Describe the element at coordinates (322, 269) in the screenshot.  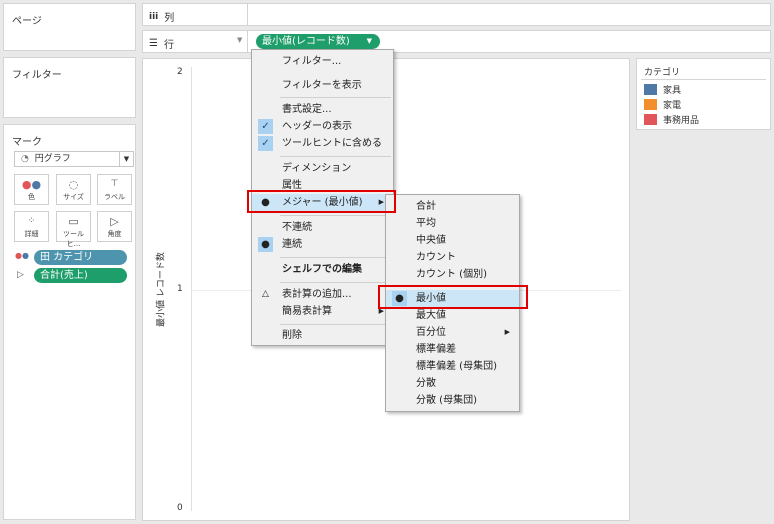
I see `menu-item-edit-in-shelf: シェルフでの編集` at that location.